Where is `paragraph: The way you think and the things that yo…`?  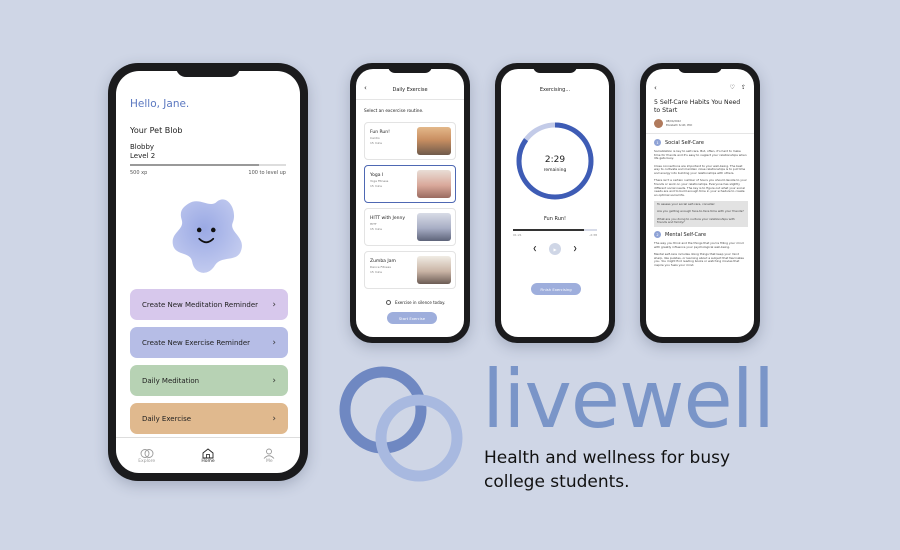
paragraph: The way you think and the things that yo… is located at coordinates (699, 245).